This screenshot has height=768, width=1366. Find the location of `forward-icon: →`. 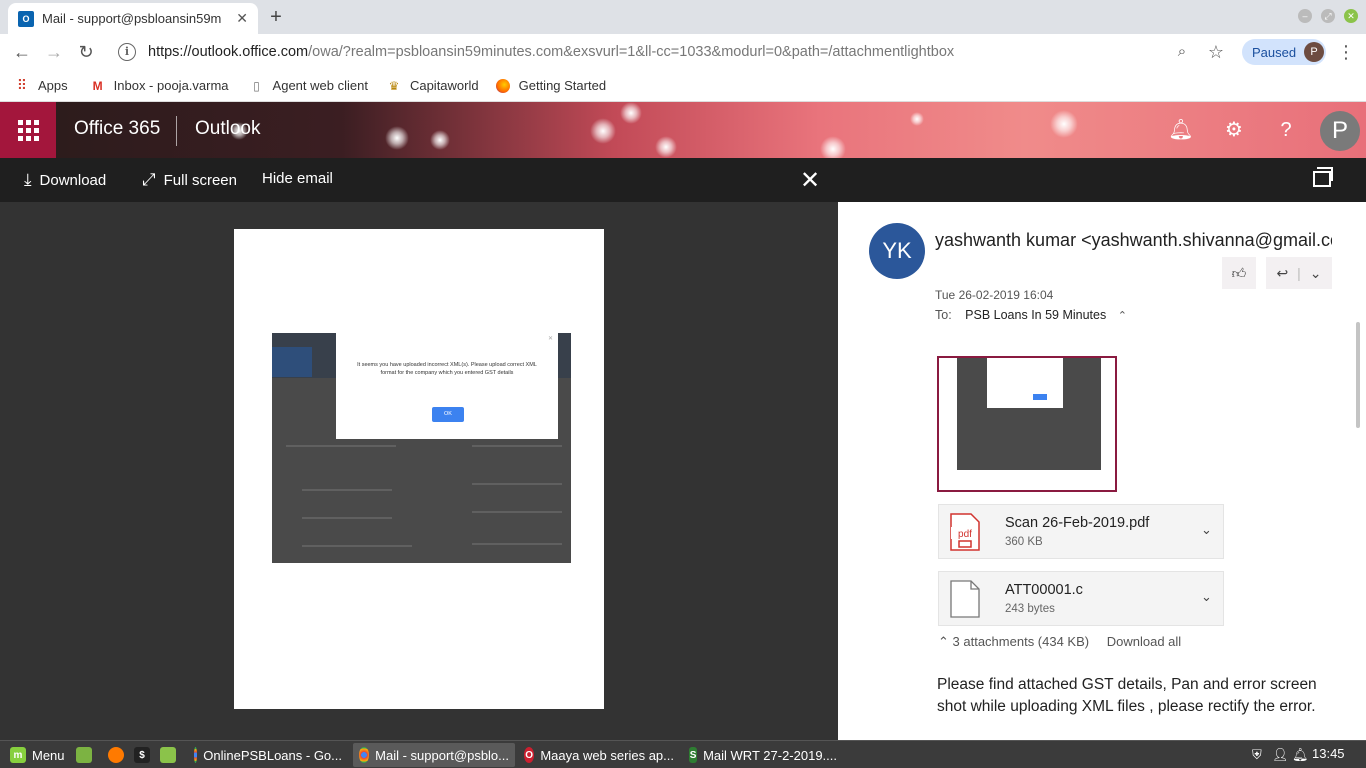

forward-icon: → is located at coordinates (54, 52).